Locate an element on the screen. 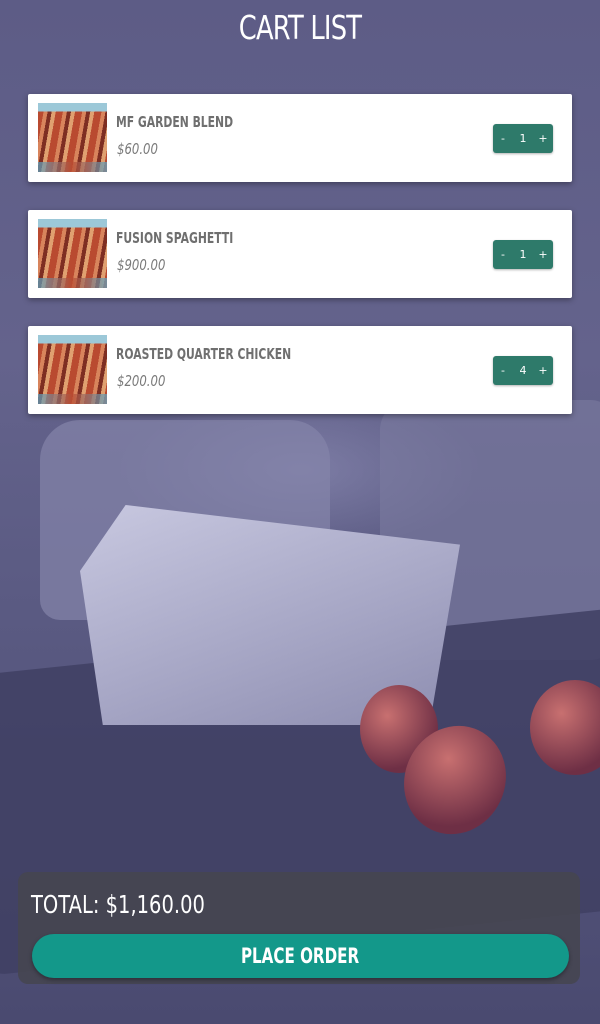  place-order-label: PLACE ORDER is located at coordinates (300, 956).